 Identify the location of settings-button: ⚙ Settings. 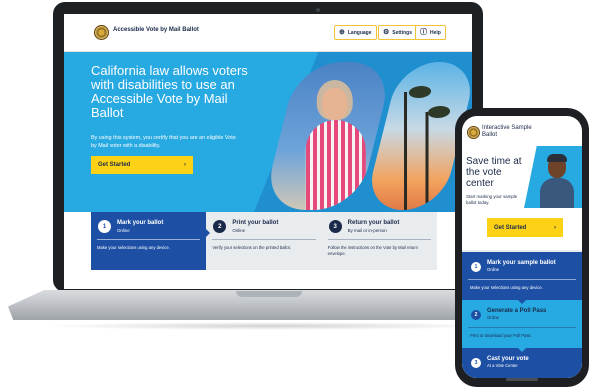
(398, 32).